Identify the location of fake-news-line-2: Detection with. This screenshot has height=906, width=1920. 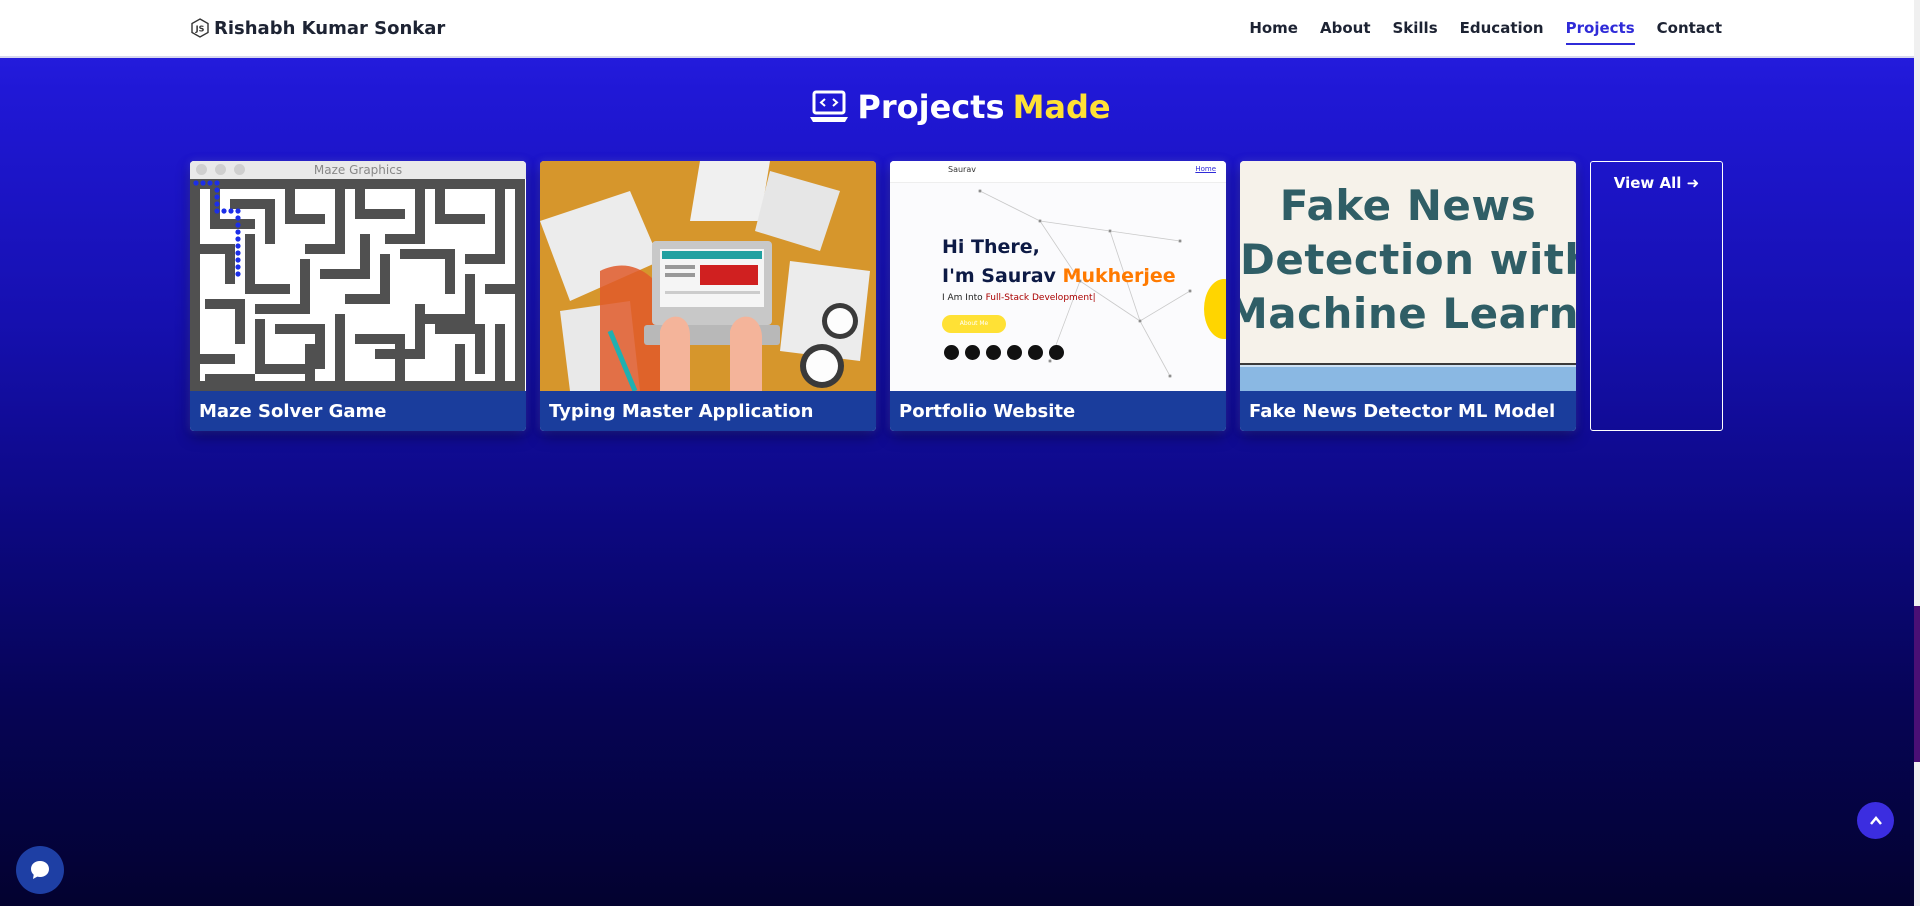
(1408, 259).